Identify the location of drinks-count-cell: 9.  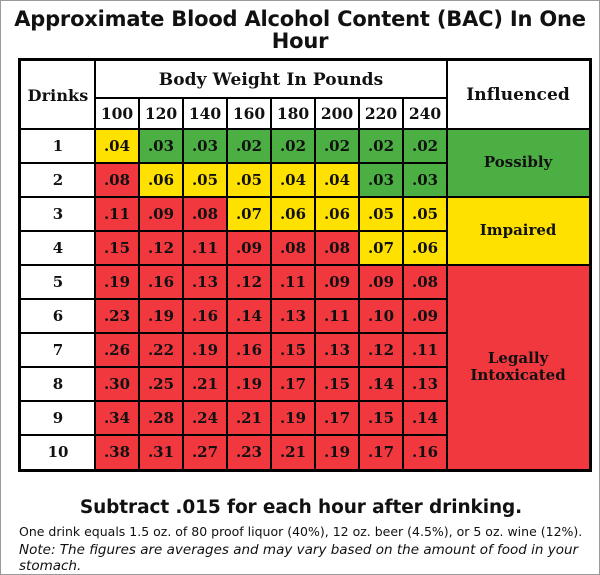
(58, 418).